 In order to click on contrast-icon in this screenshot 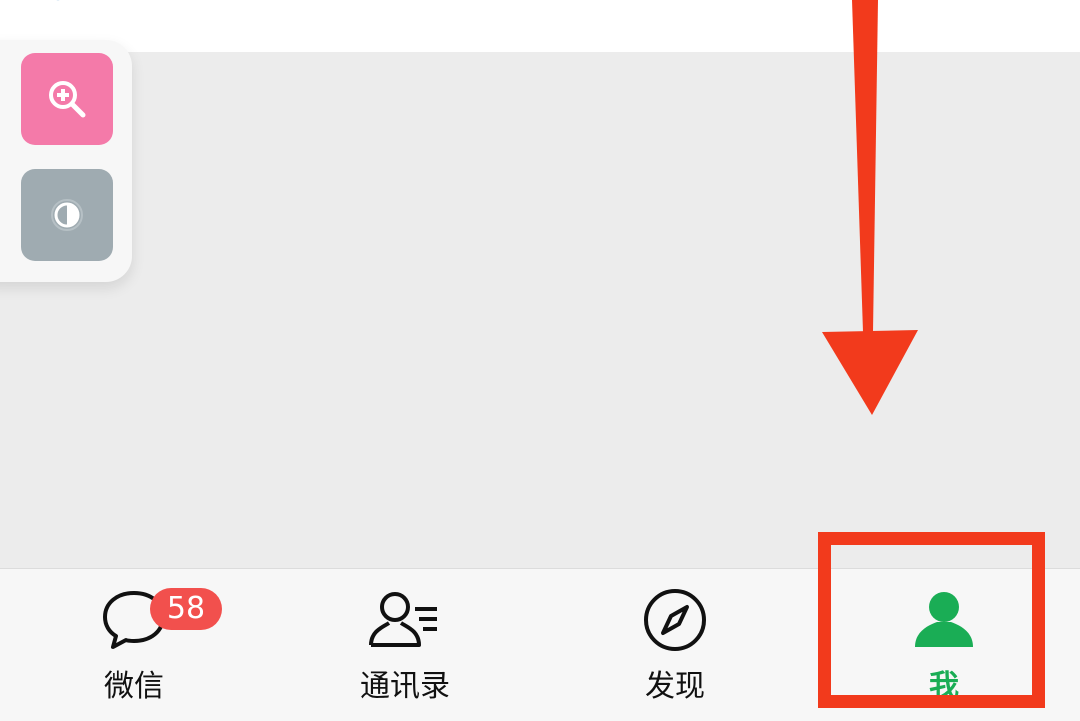, I will do `click(67, 215)`.